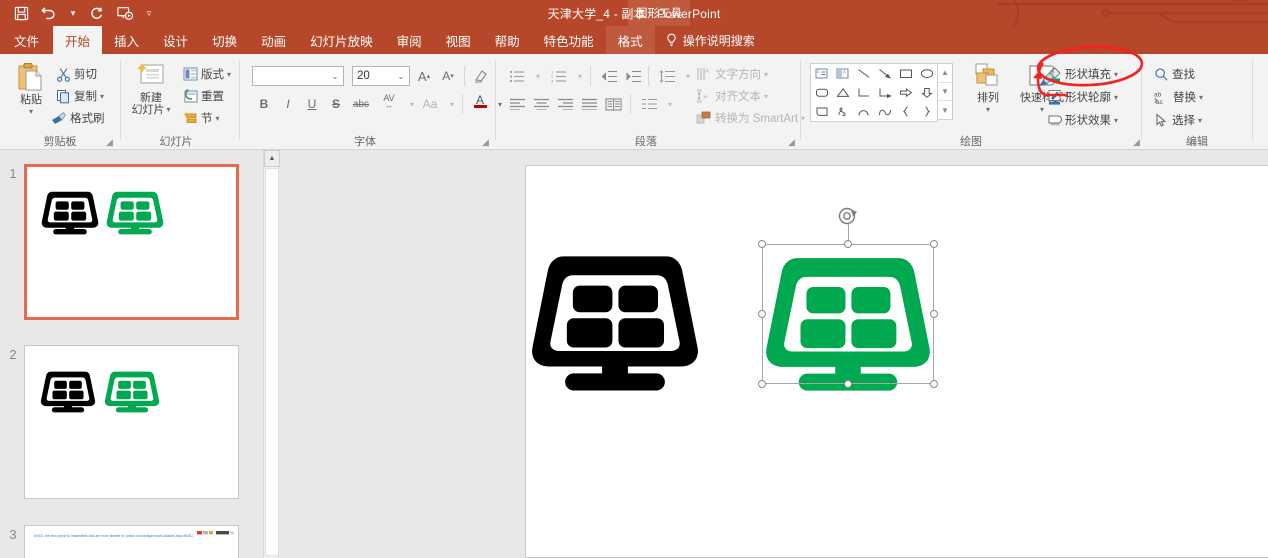 The height and width of the screenshot is (558, 1268). What do you see at coordinates (361, 104) in the screenshot?
I see `strikethrough-button: abc` at bounding box center [361, 104].